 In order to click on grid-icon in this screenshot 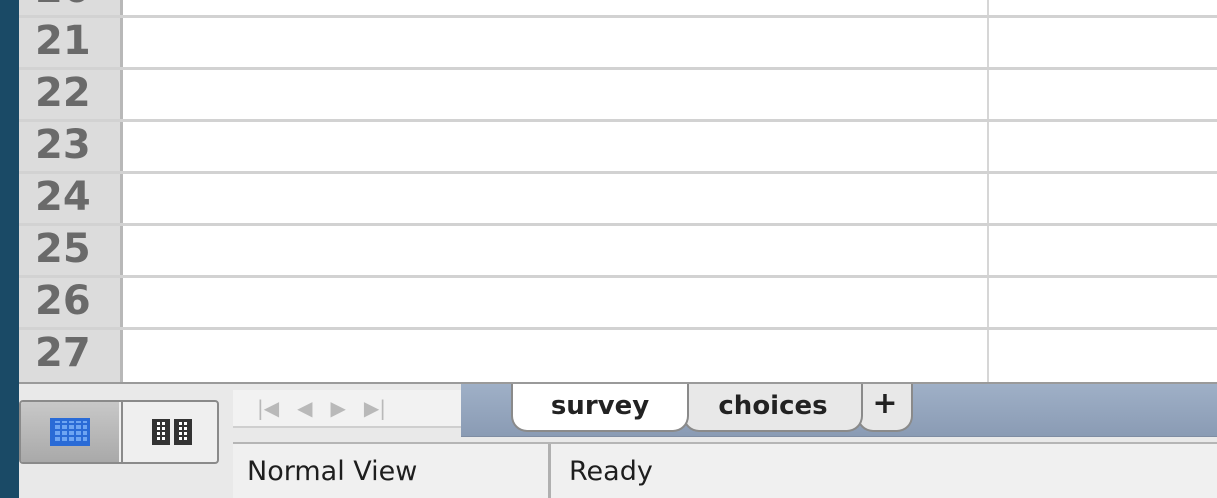, I will do `click(70, 432)`.